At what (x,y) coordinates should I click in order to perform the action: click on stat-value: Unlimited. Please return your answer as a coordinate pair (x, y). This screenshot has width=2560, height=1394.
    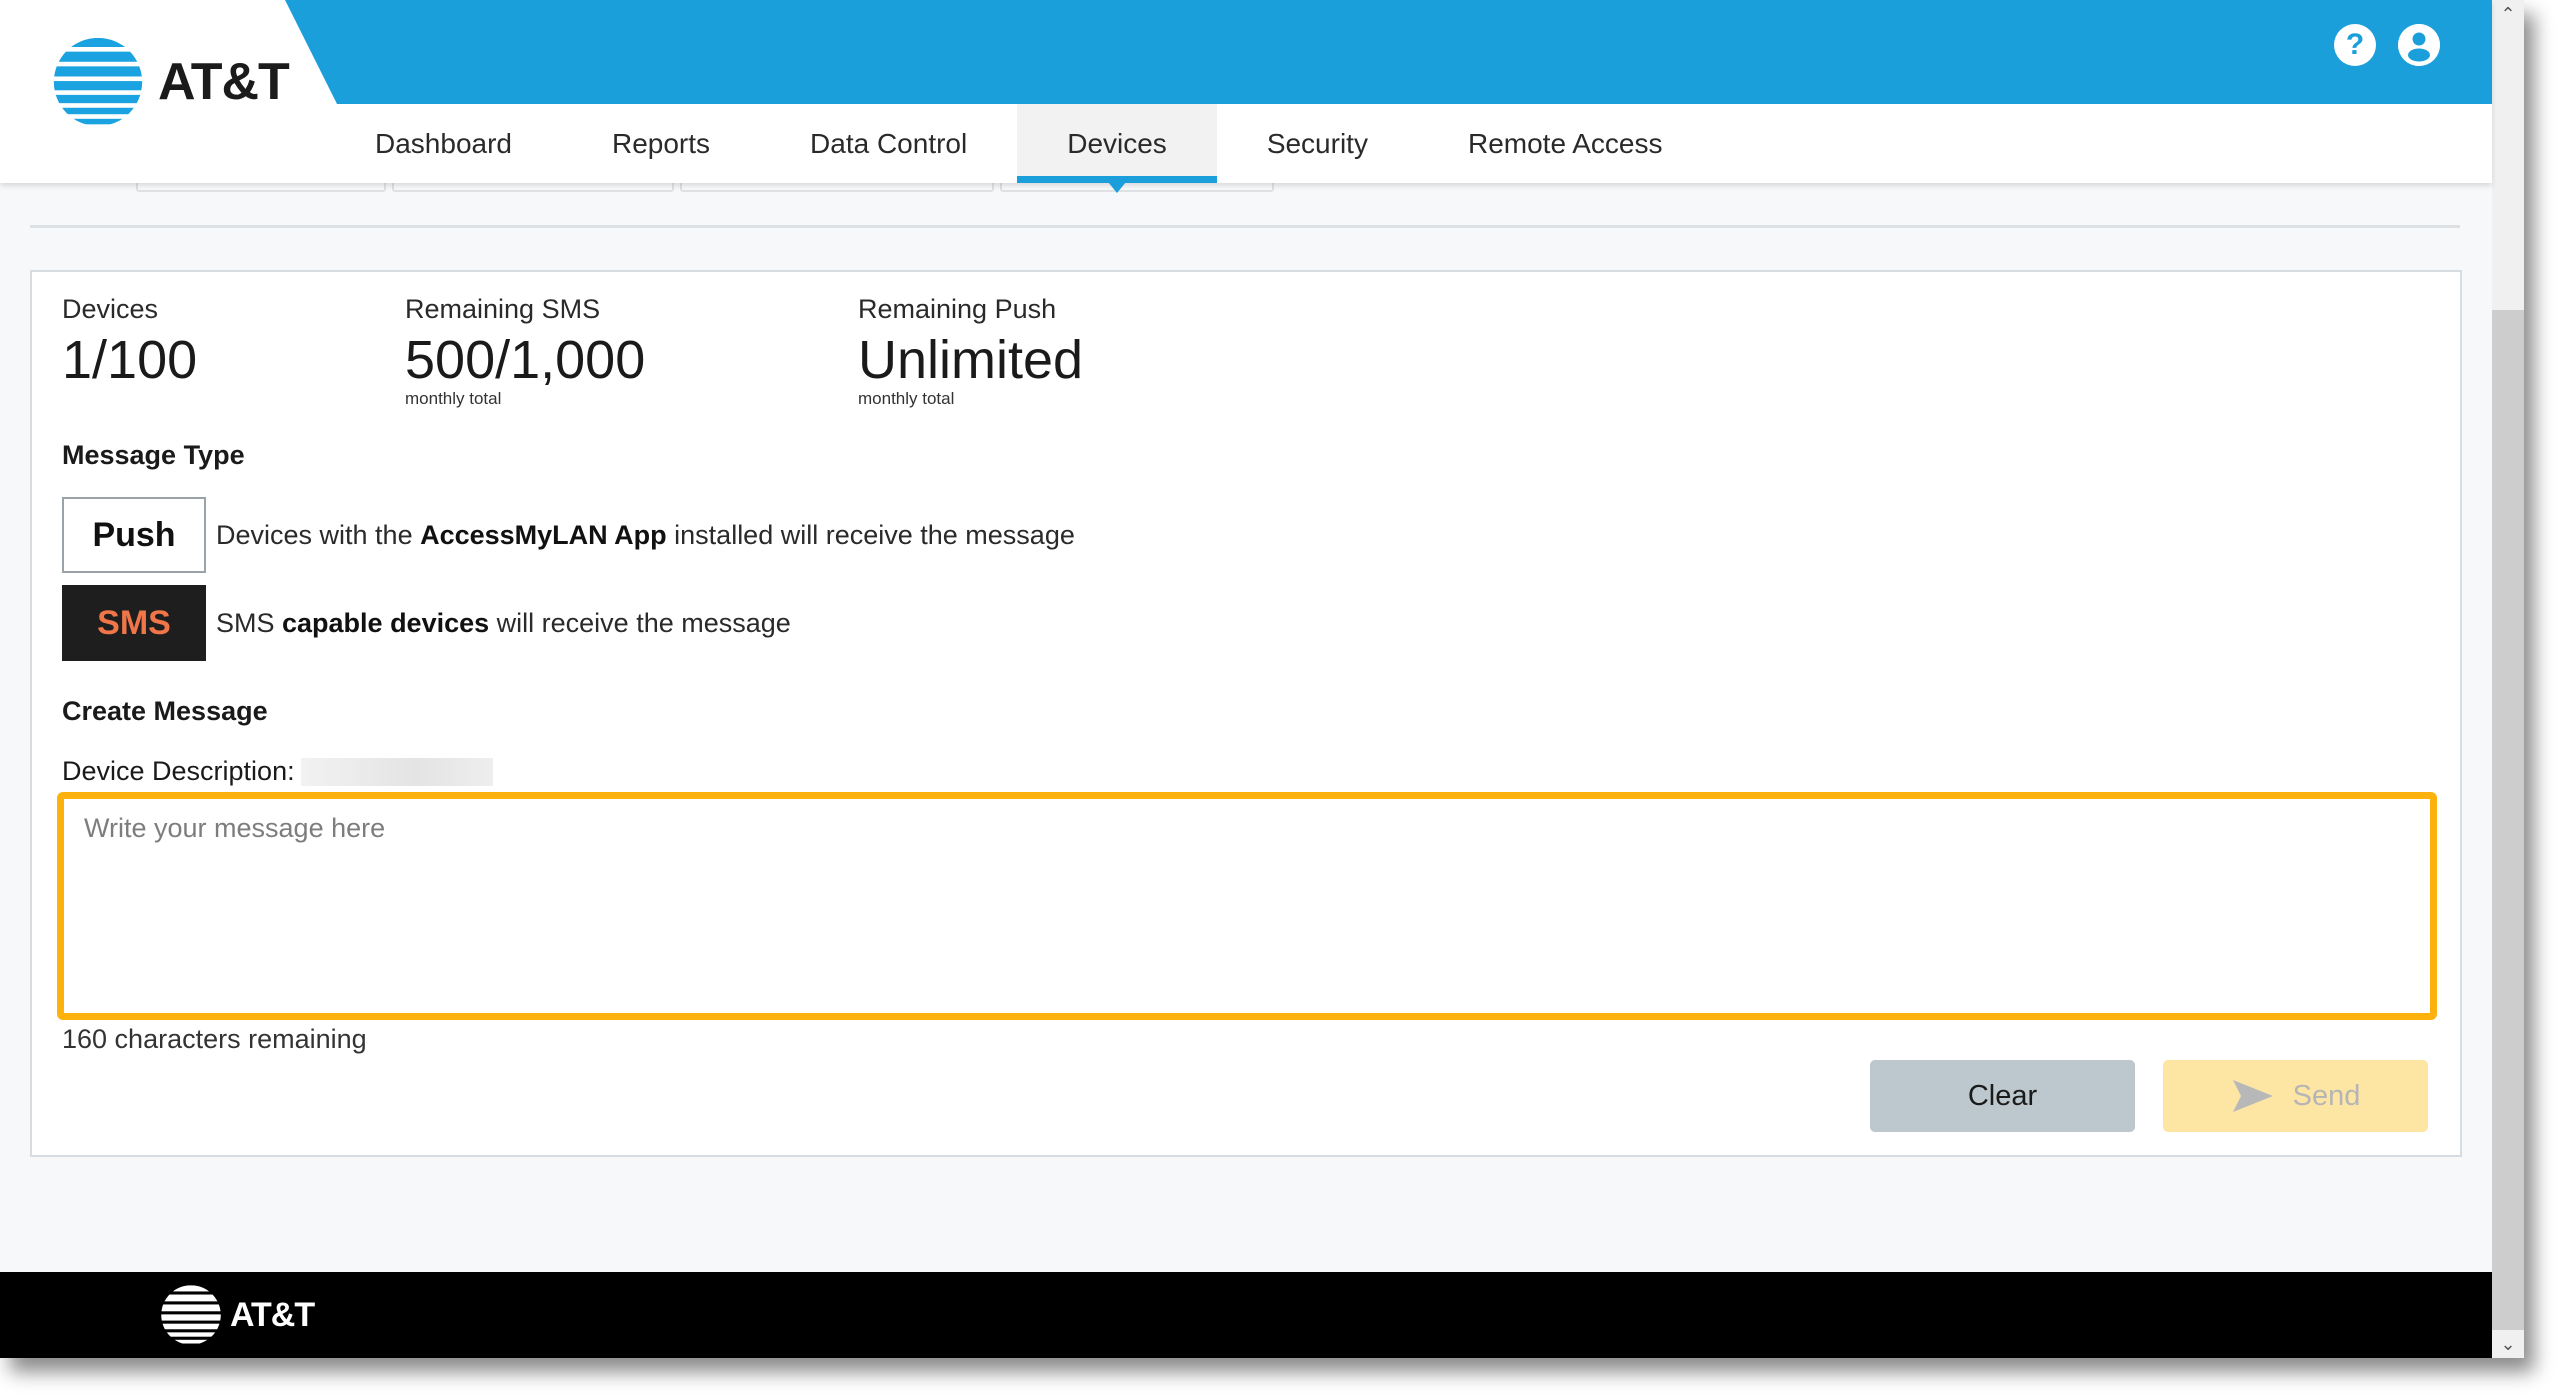
    Looking at the image, I should click on (971, 360).